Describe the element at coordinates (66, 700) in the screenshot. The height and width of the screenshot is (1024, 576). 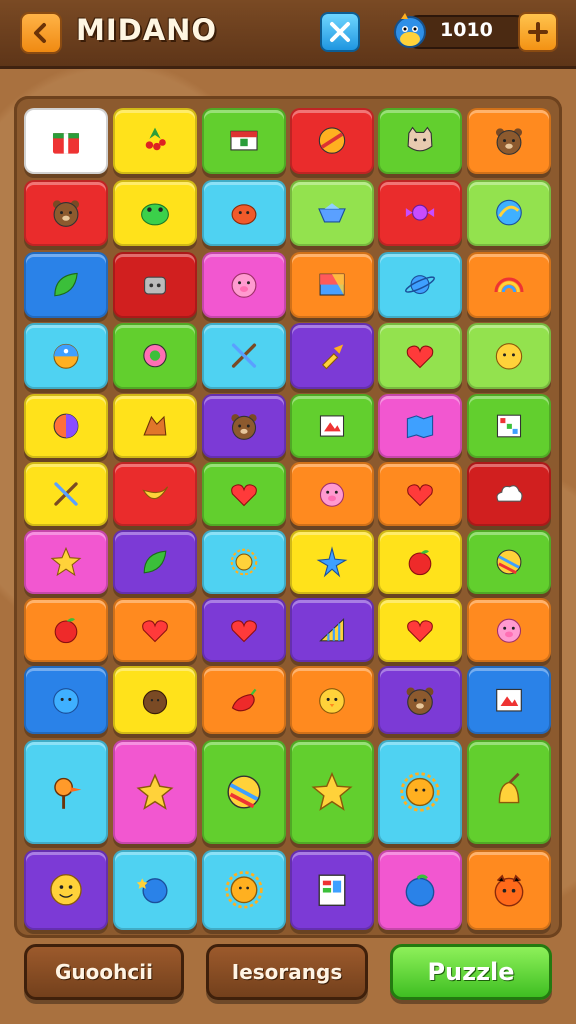
I see `tile-blob-face` at that location.